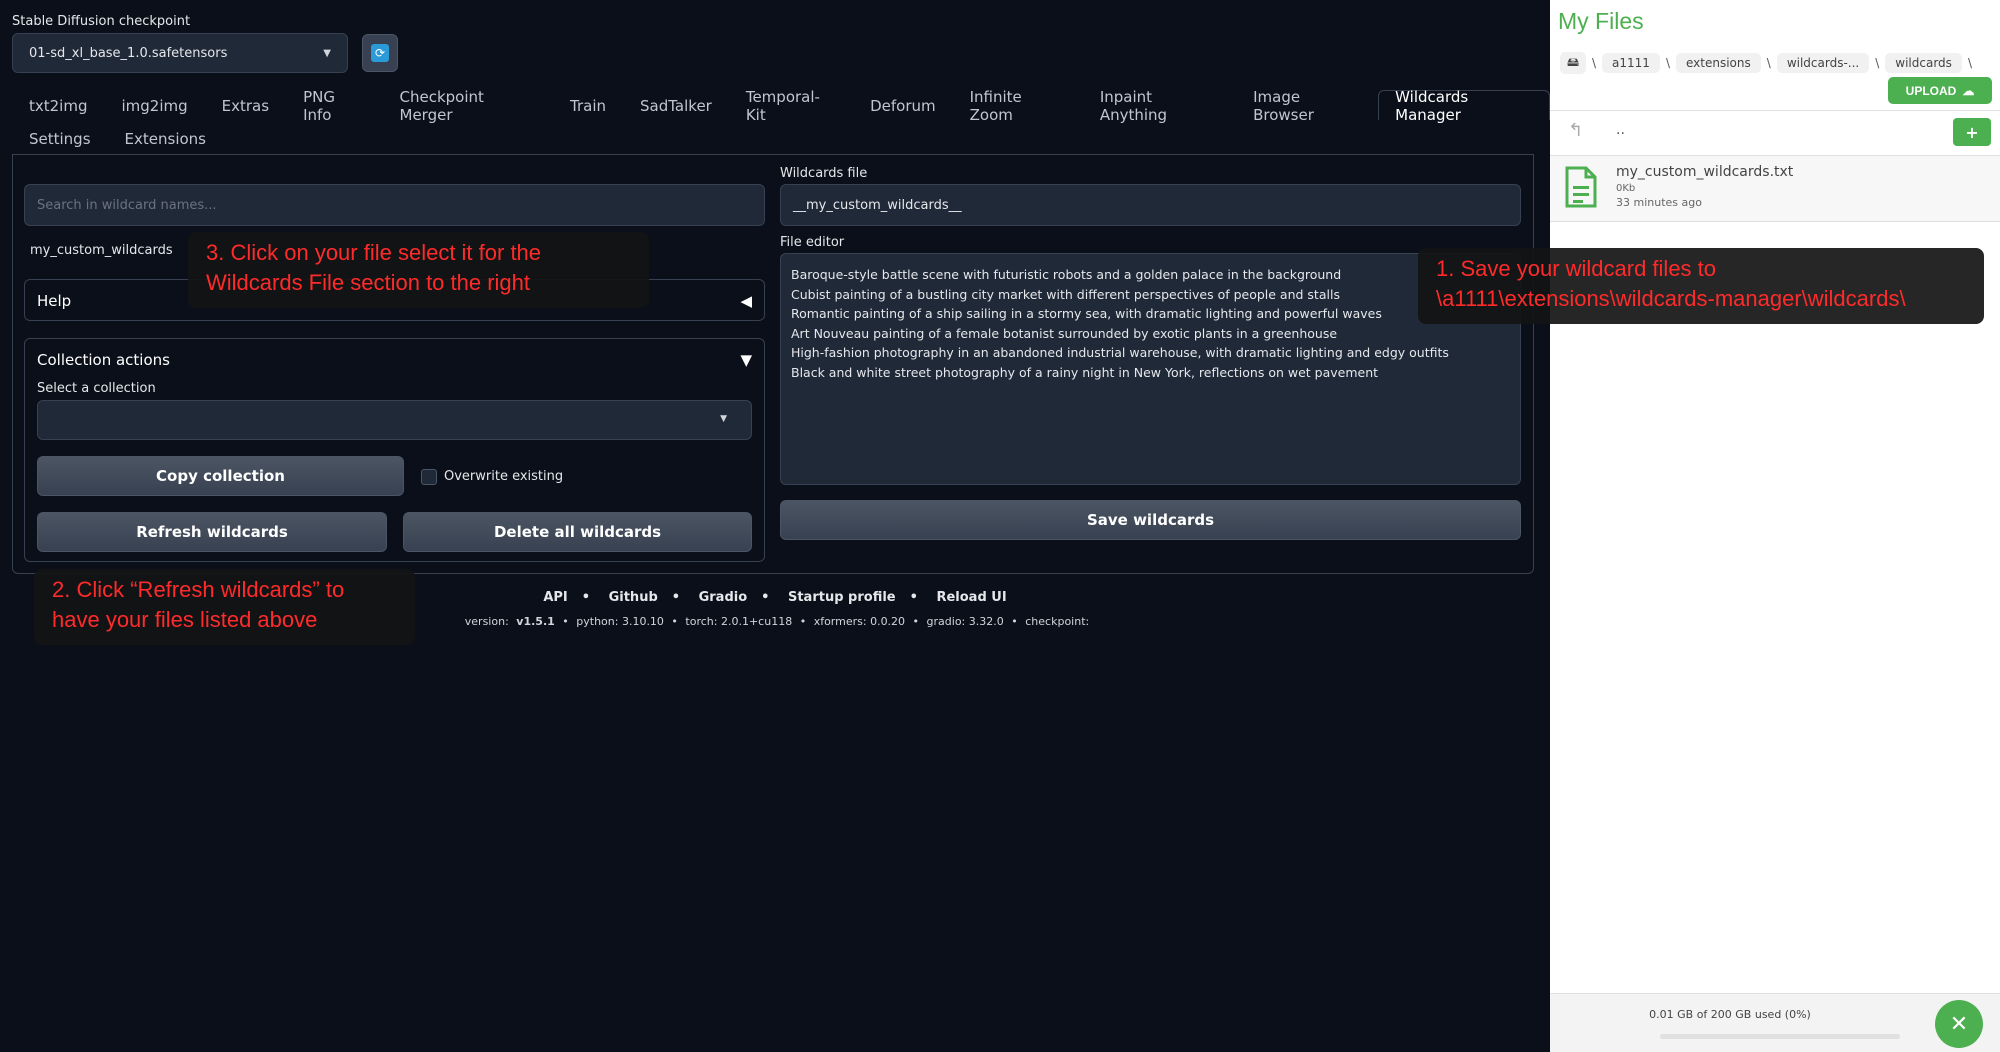 The height and width of the screenshot is (1052, 2000). Describe the element at coordinates (128, 53) in the screenshot. I see `checkpoint-value: 01-sd_xl_base_1.0.safetensors` at that location.